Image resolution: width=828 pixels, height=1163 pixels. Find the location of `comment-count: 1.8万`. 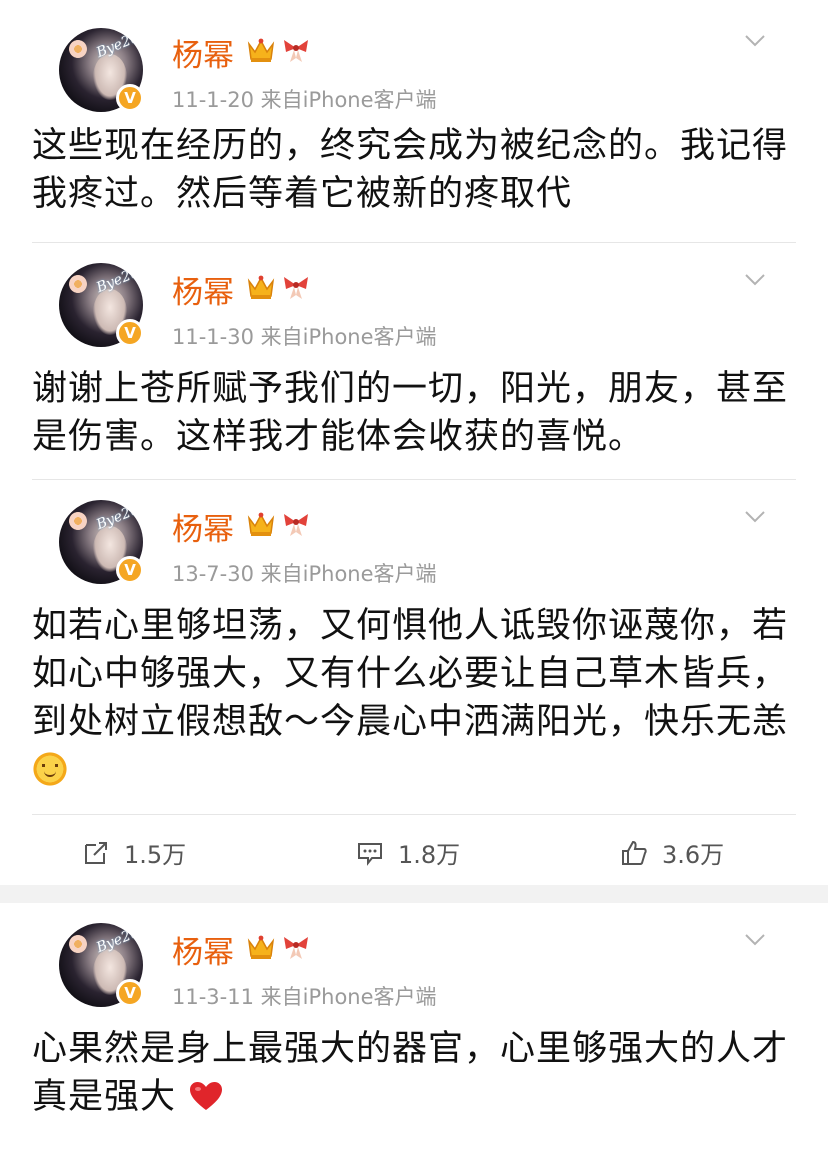

comment-count: 1.8万 is located at coordinates (429, 855).